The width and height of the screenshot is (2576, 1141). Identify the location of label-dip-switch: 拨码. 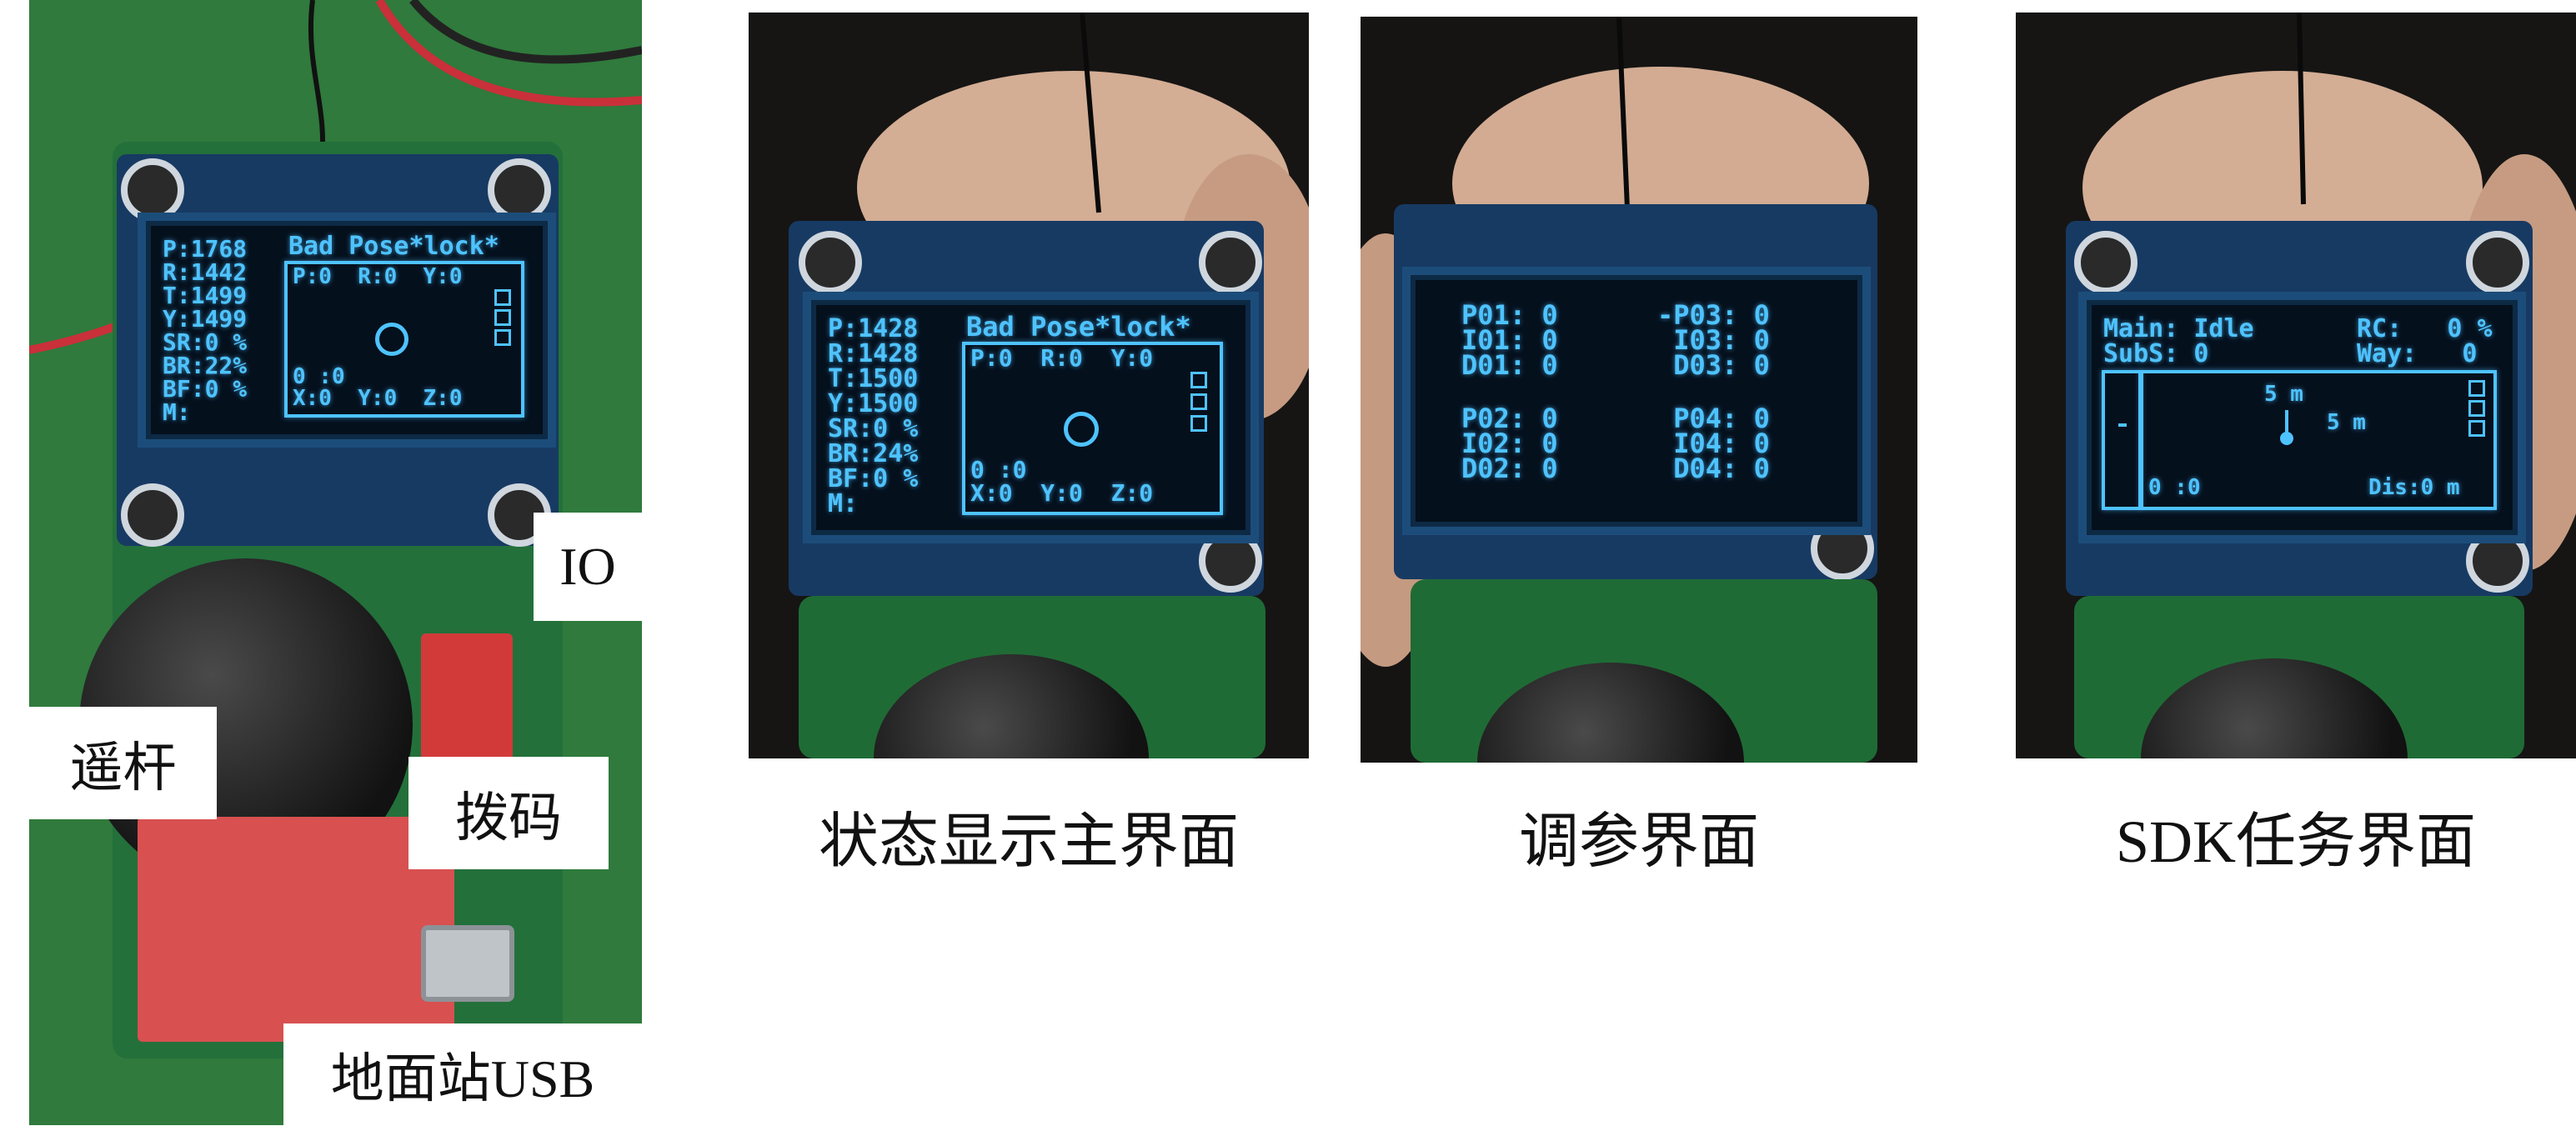
(508, 813).